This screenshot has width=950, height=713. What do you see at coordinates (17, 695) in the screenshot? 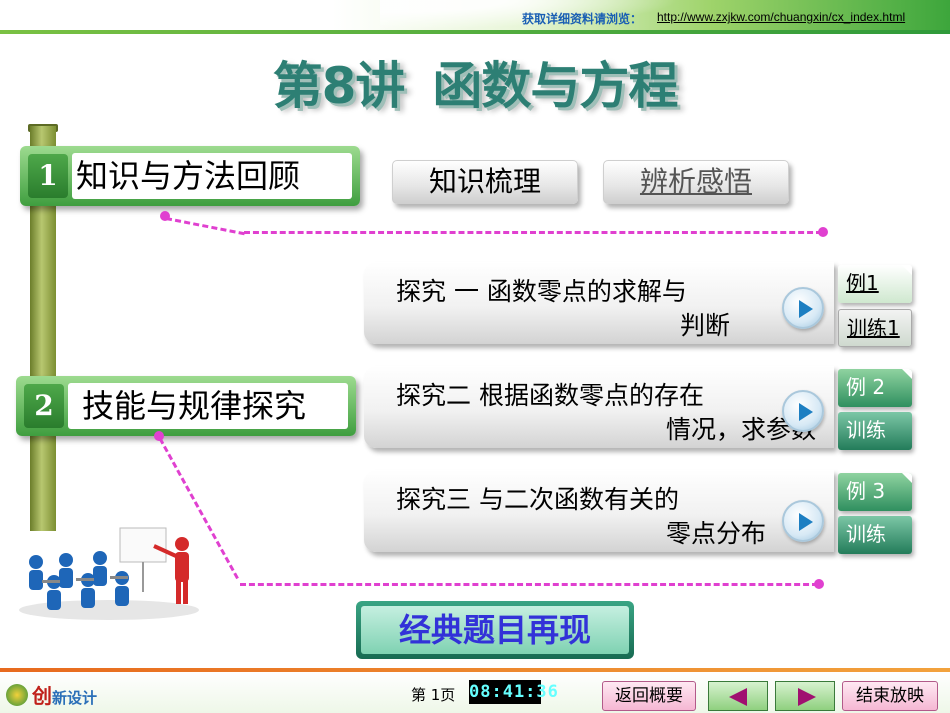
I see `logo-icon` at bounding box center [17, 695].